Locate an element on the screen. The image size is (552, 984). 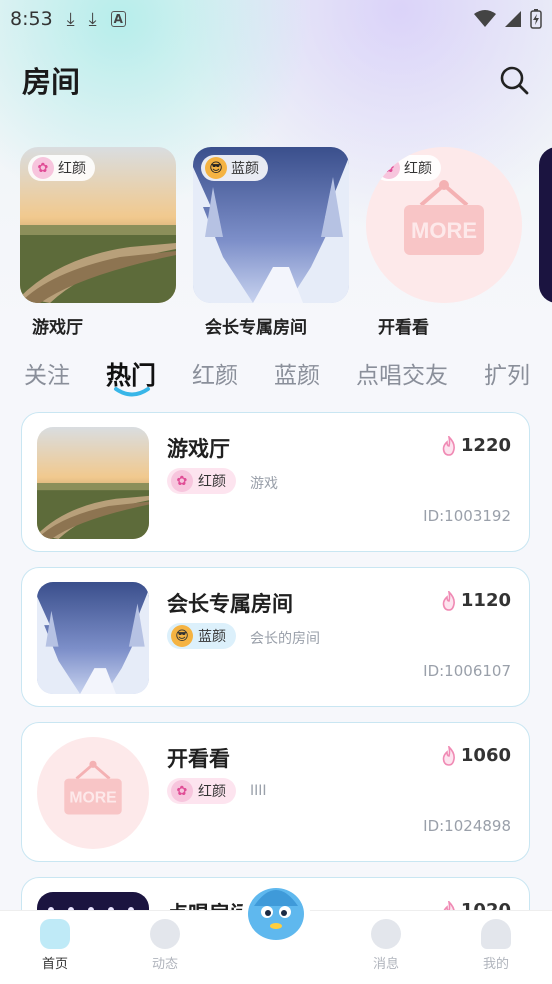
message-icon is located at coordinates (386, 934).